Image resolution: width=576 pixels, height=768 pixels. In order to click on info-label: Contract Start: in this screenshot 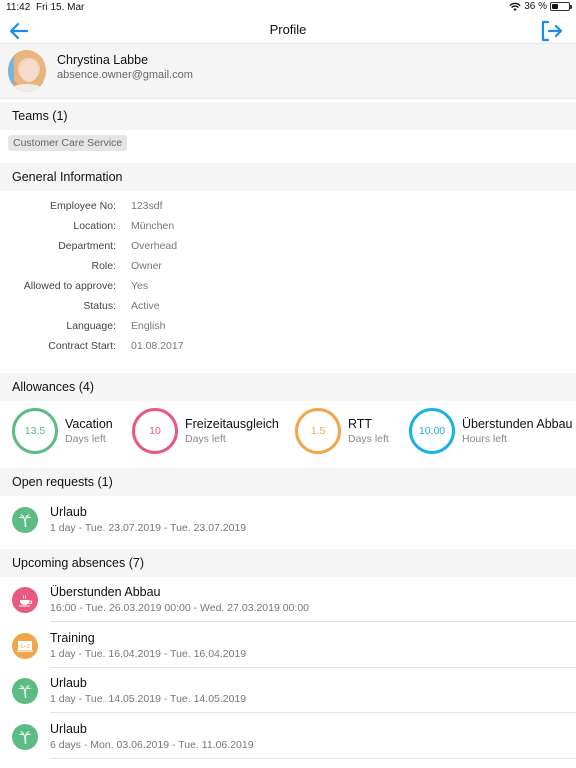, I will do `click(82, 346)`.